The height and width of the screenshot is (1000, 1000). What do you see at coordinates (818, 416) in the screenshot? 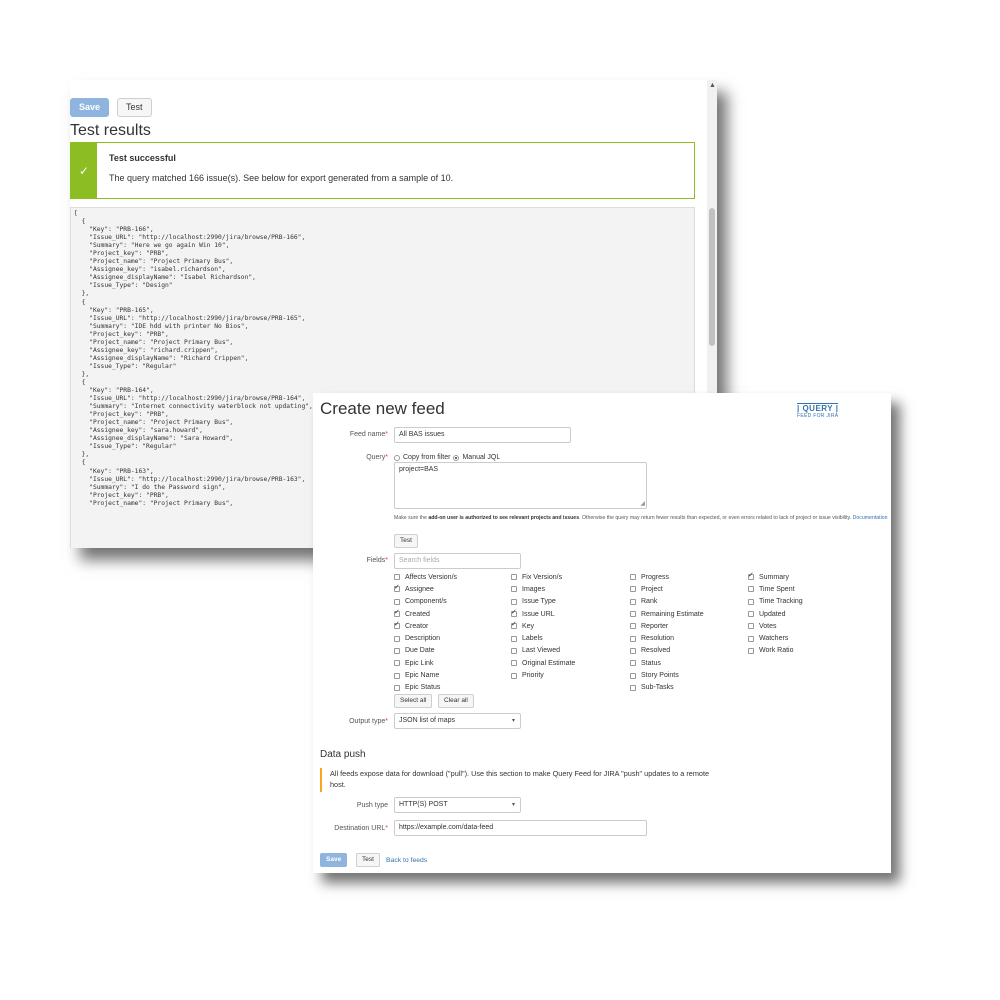
I see `logo-line-2: FEED FOR JIRA` at bounding box center [818, 416].